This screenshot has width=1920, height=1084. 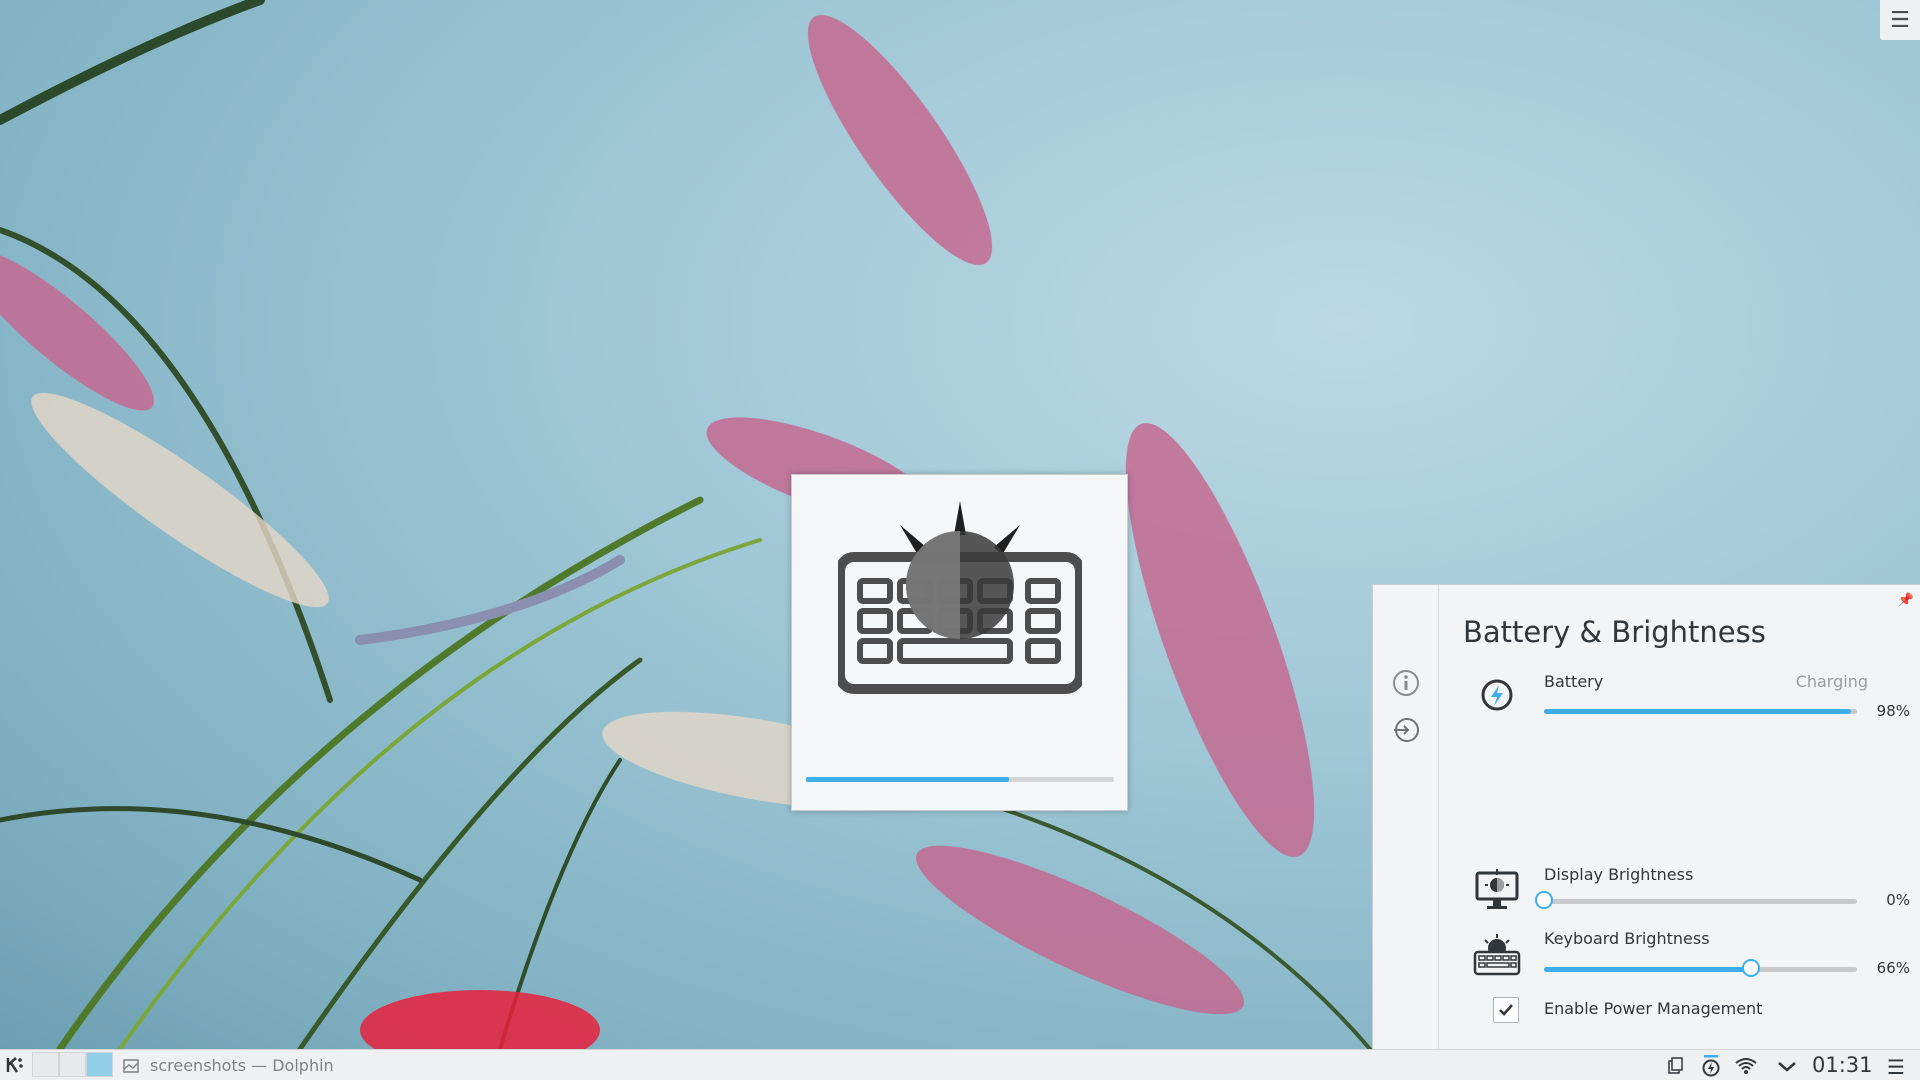 I want to click on popup-title: Battery & Brightness, so click(x=1614, y=632).